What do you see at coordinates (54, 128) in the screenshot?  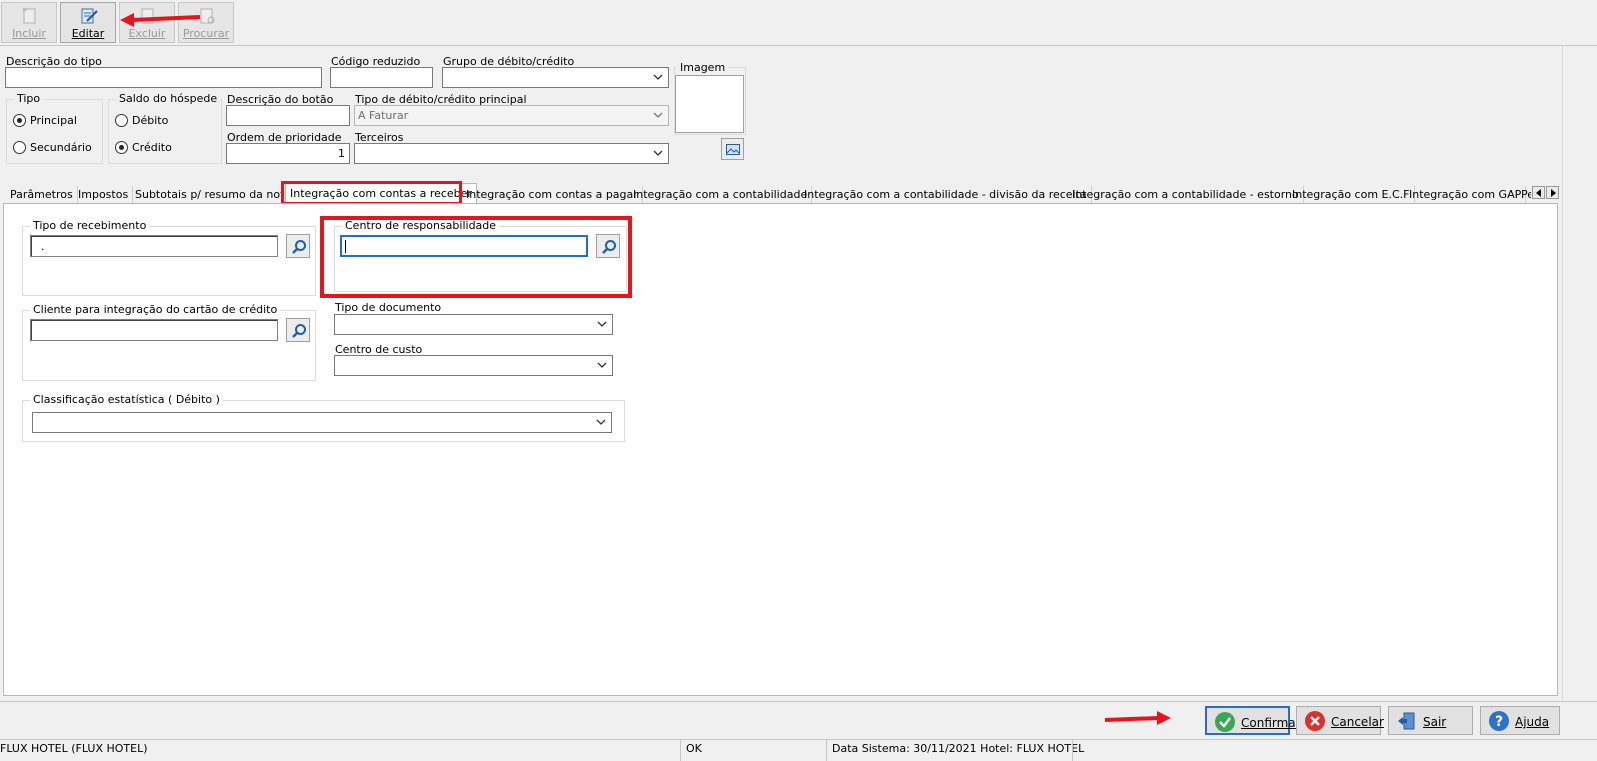 I see `tipo-group: Tipo` at bounding box center [54, 128].